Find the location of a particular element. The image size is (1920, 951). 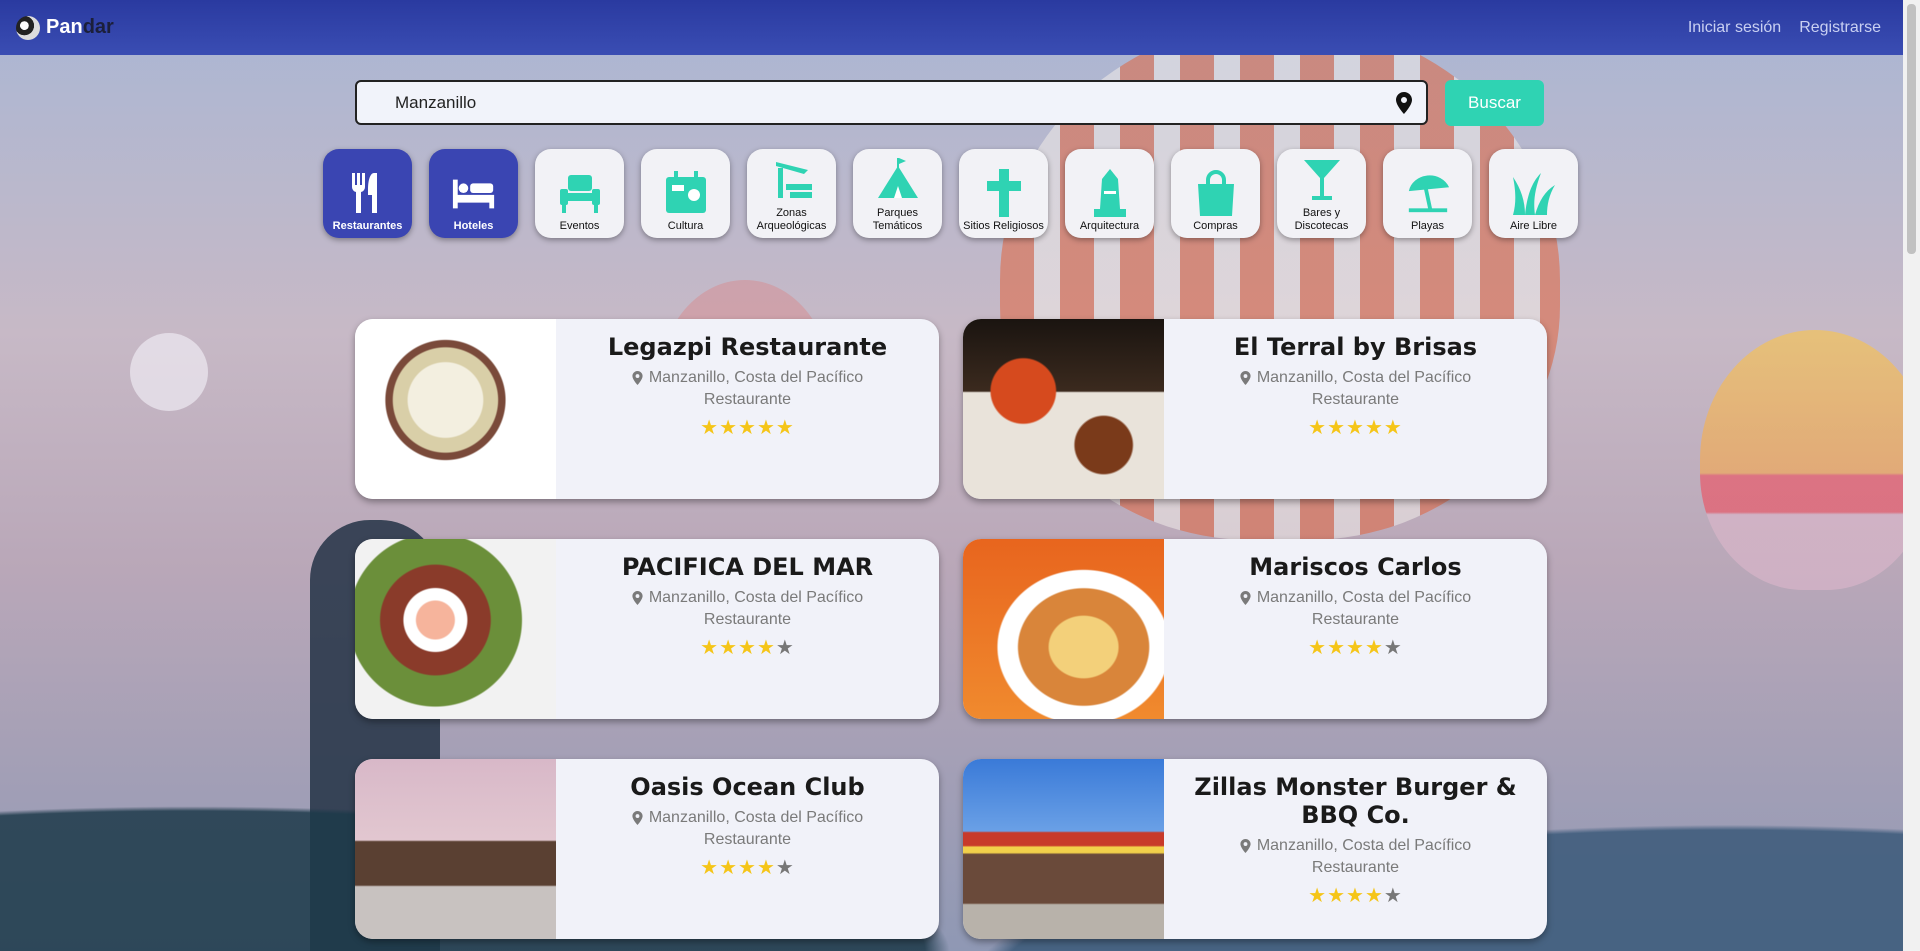

bed-icon is located at coordinates (474, 193).